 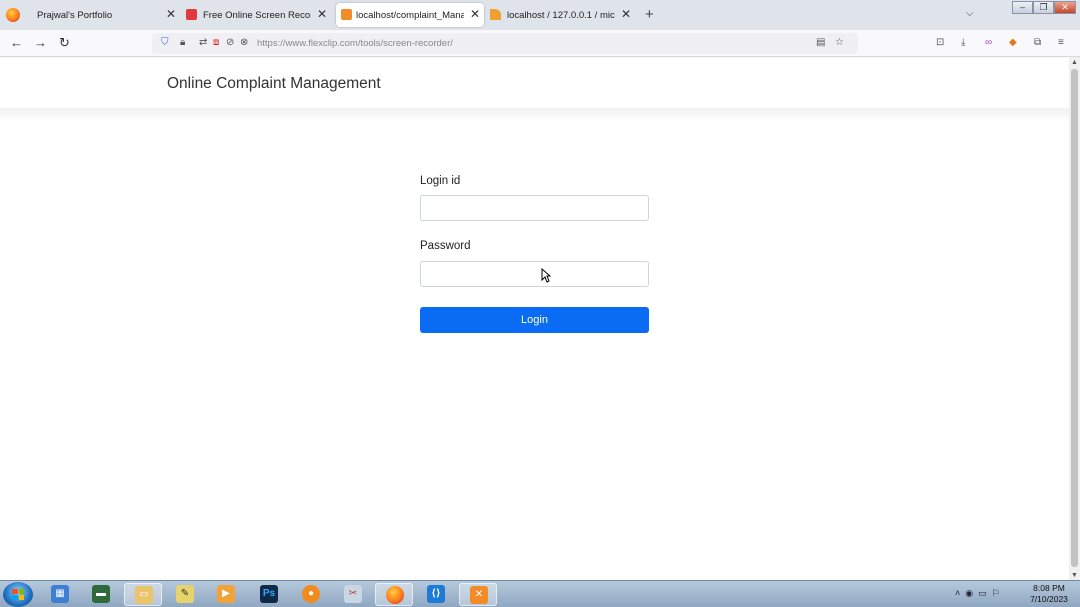 What do you see at coordinates (1065, 7) in the screenshot?
I see `close-window-icon: ✕` at bounding box center [1065, 7].